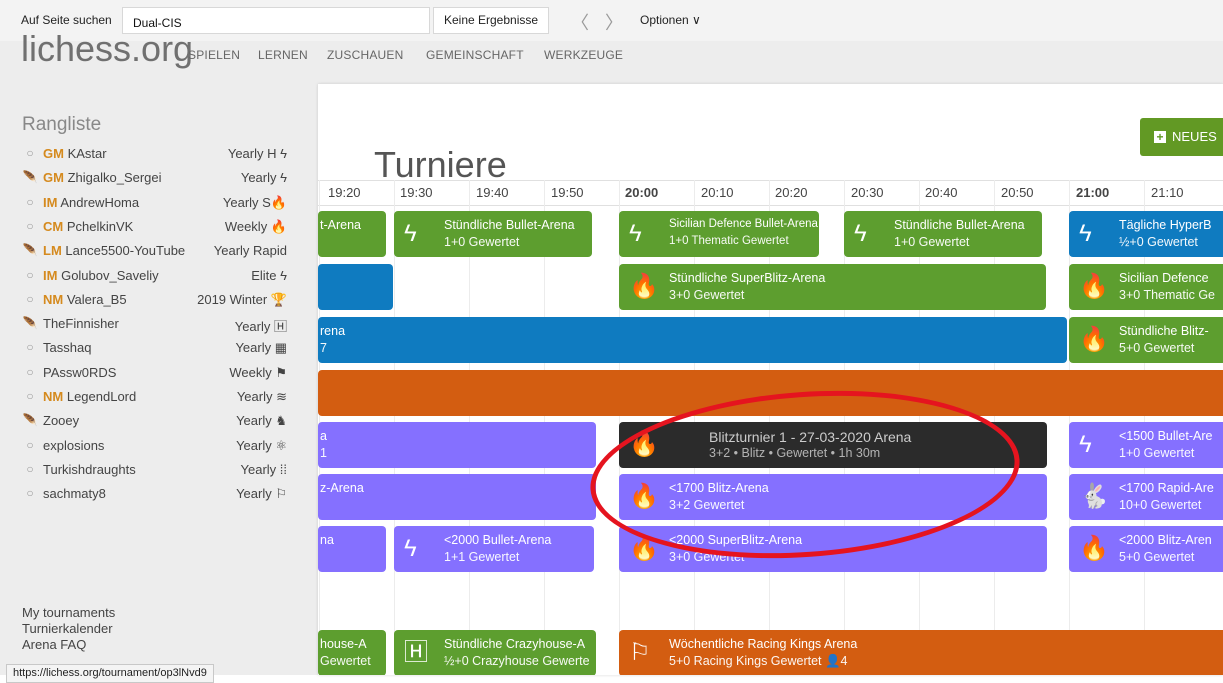 The height and width of the screenshot is (683, 1223). I want to click on leaderboard-row: ○ IM Golubov_Saveliy Elite ϟ, so click(154, 277).